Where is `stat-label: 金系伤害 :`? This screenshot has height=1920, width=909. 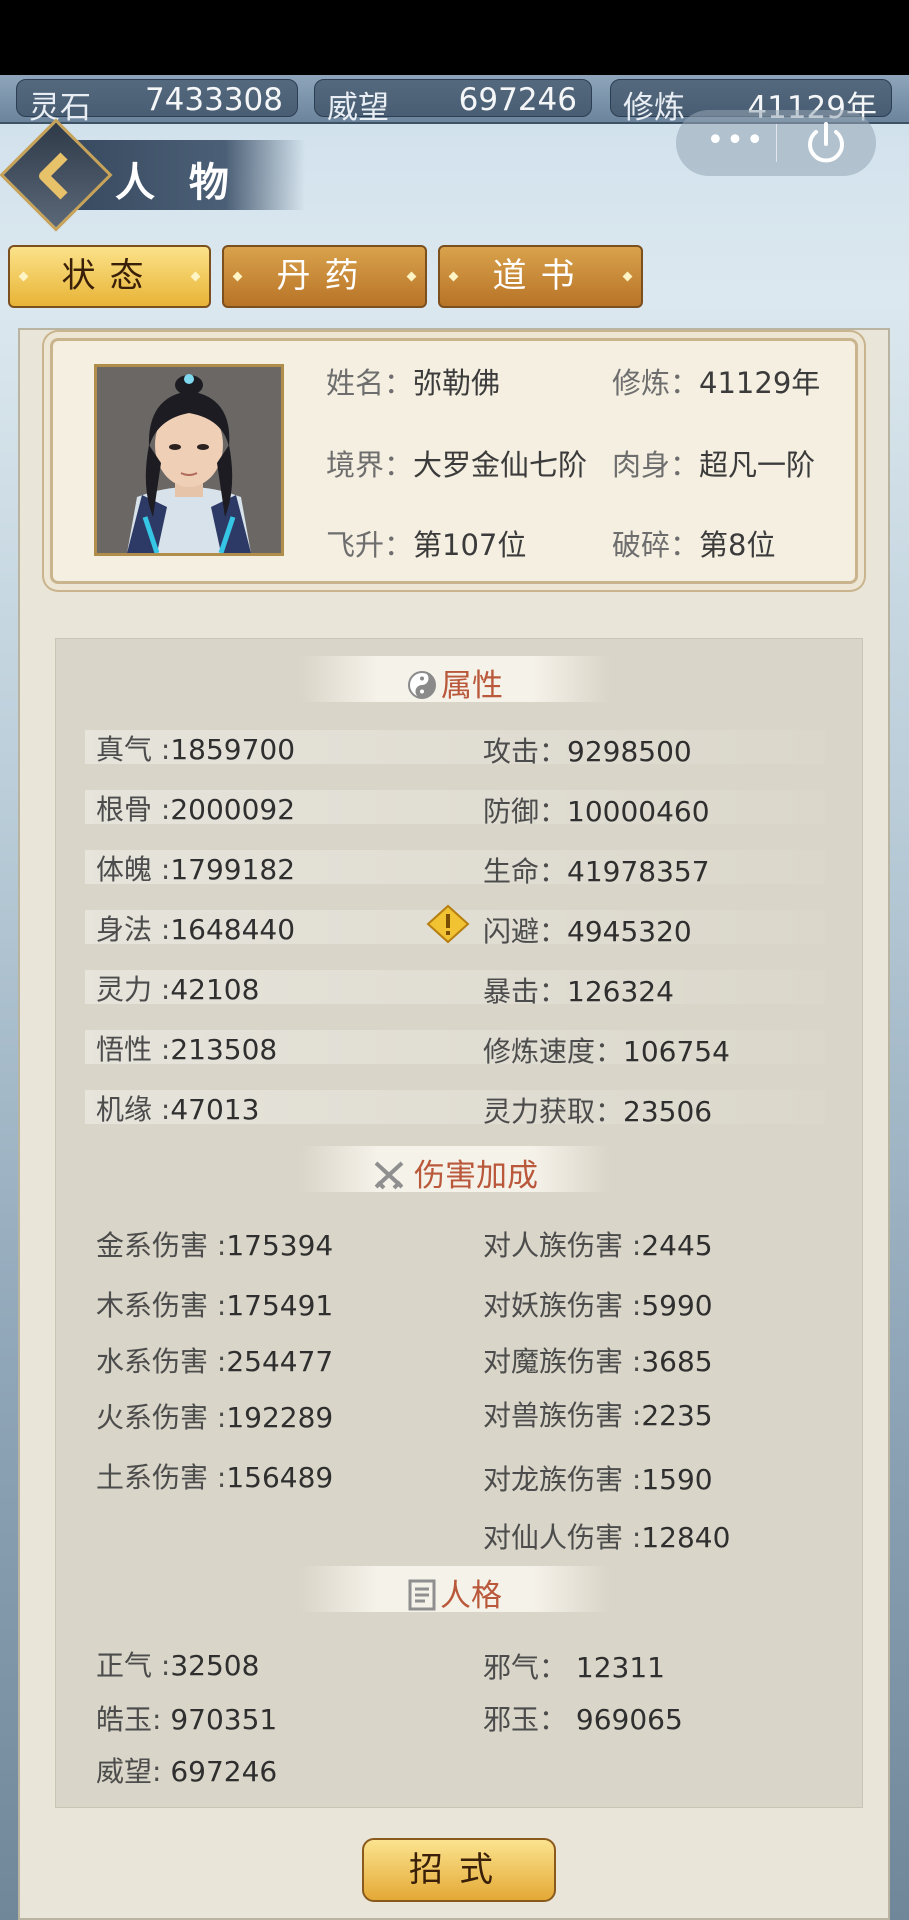 stat-label: 金系伤害 : is located at coordinates (161, 1245).